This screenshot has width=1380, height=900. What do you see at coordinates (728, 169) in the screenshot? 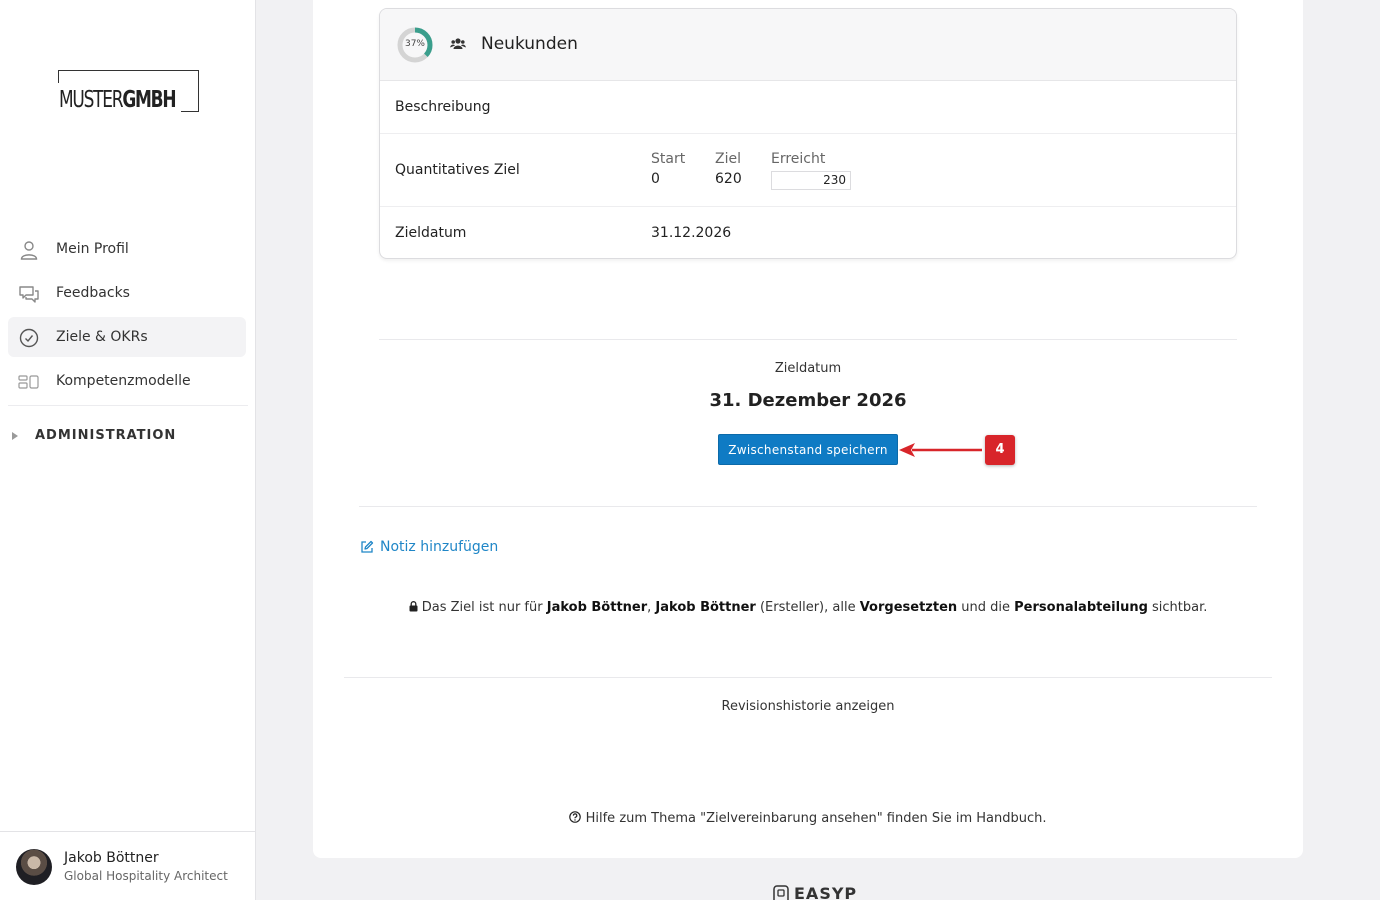
I see `target-column: Ziel 620` at bounding box center [728, 169].